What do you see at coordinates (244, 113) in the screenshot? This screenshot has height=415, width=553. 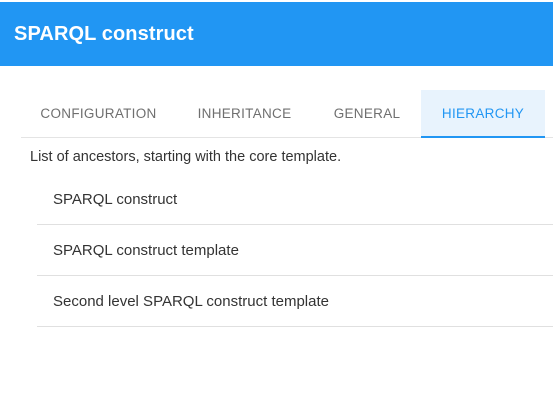 I see `tab-inheritance: INHERITANCE` at bounding box center [244, 113].